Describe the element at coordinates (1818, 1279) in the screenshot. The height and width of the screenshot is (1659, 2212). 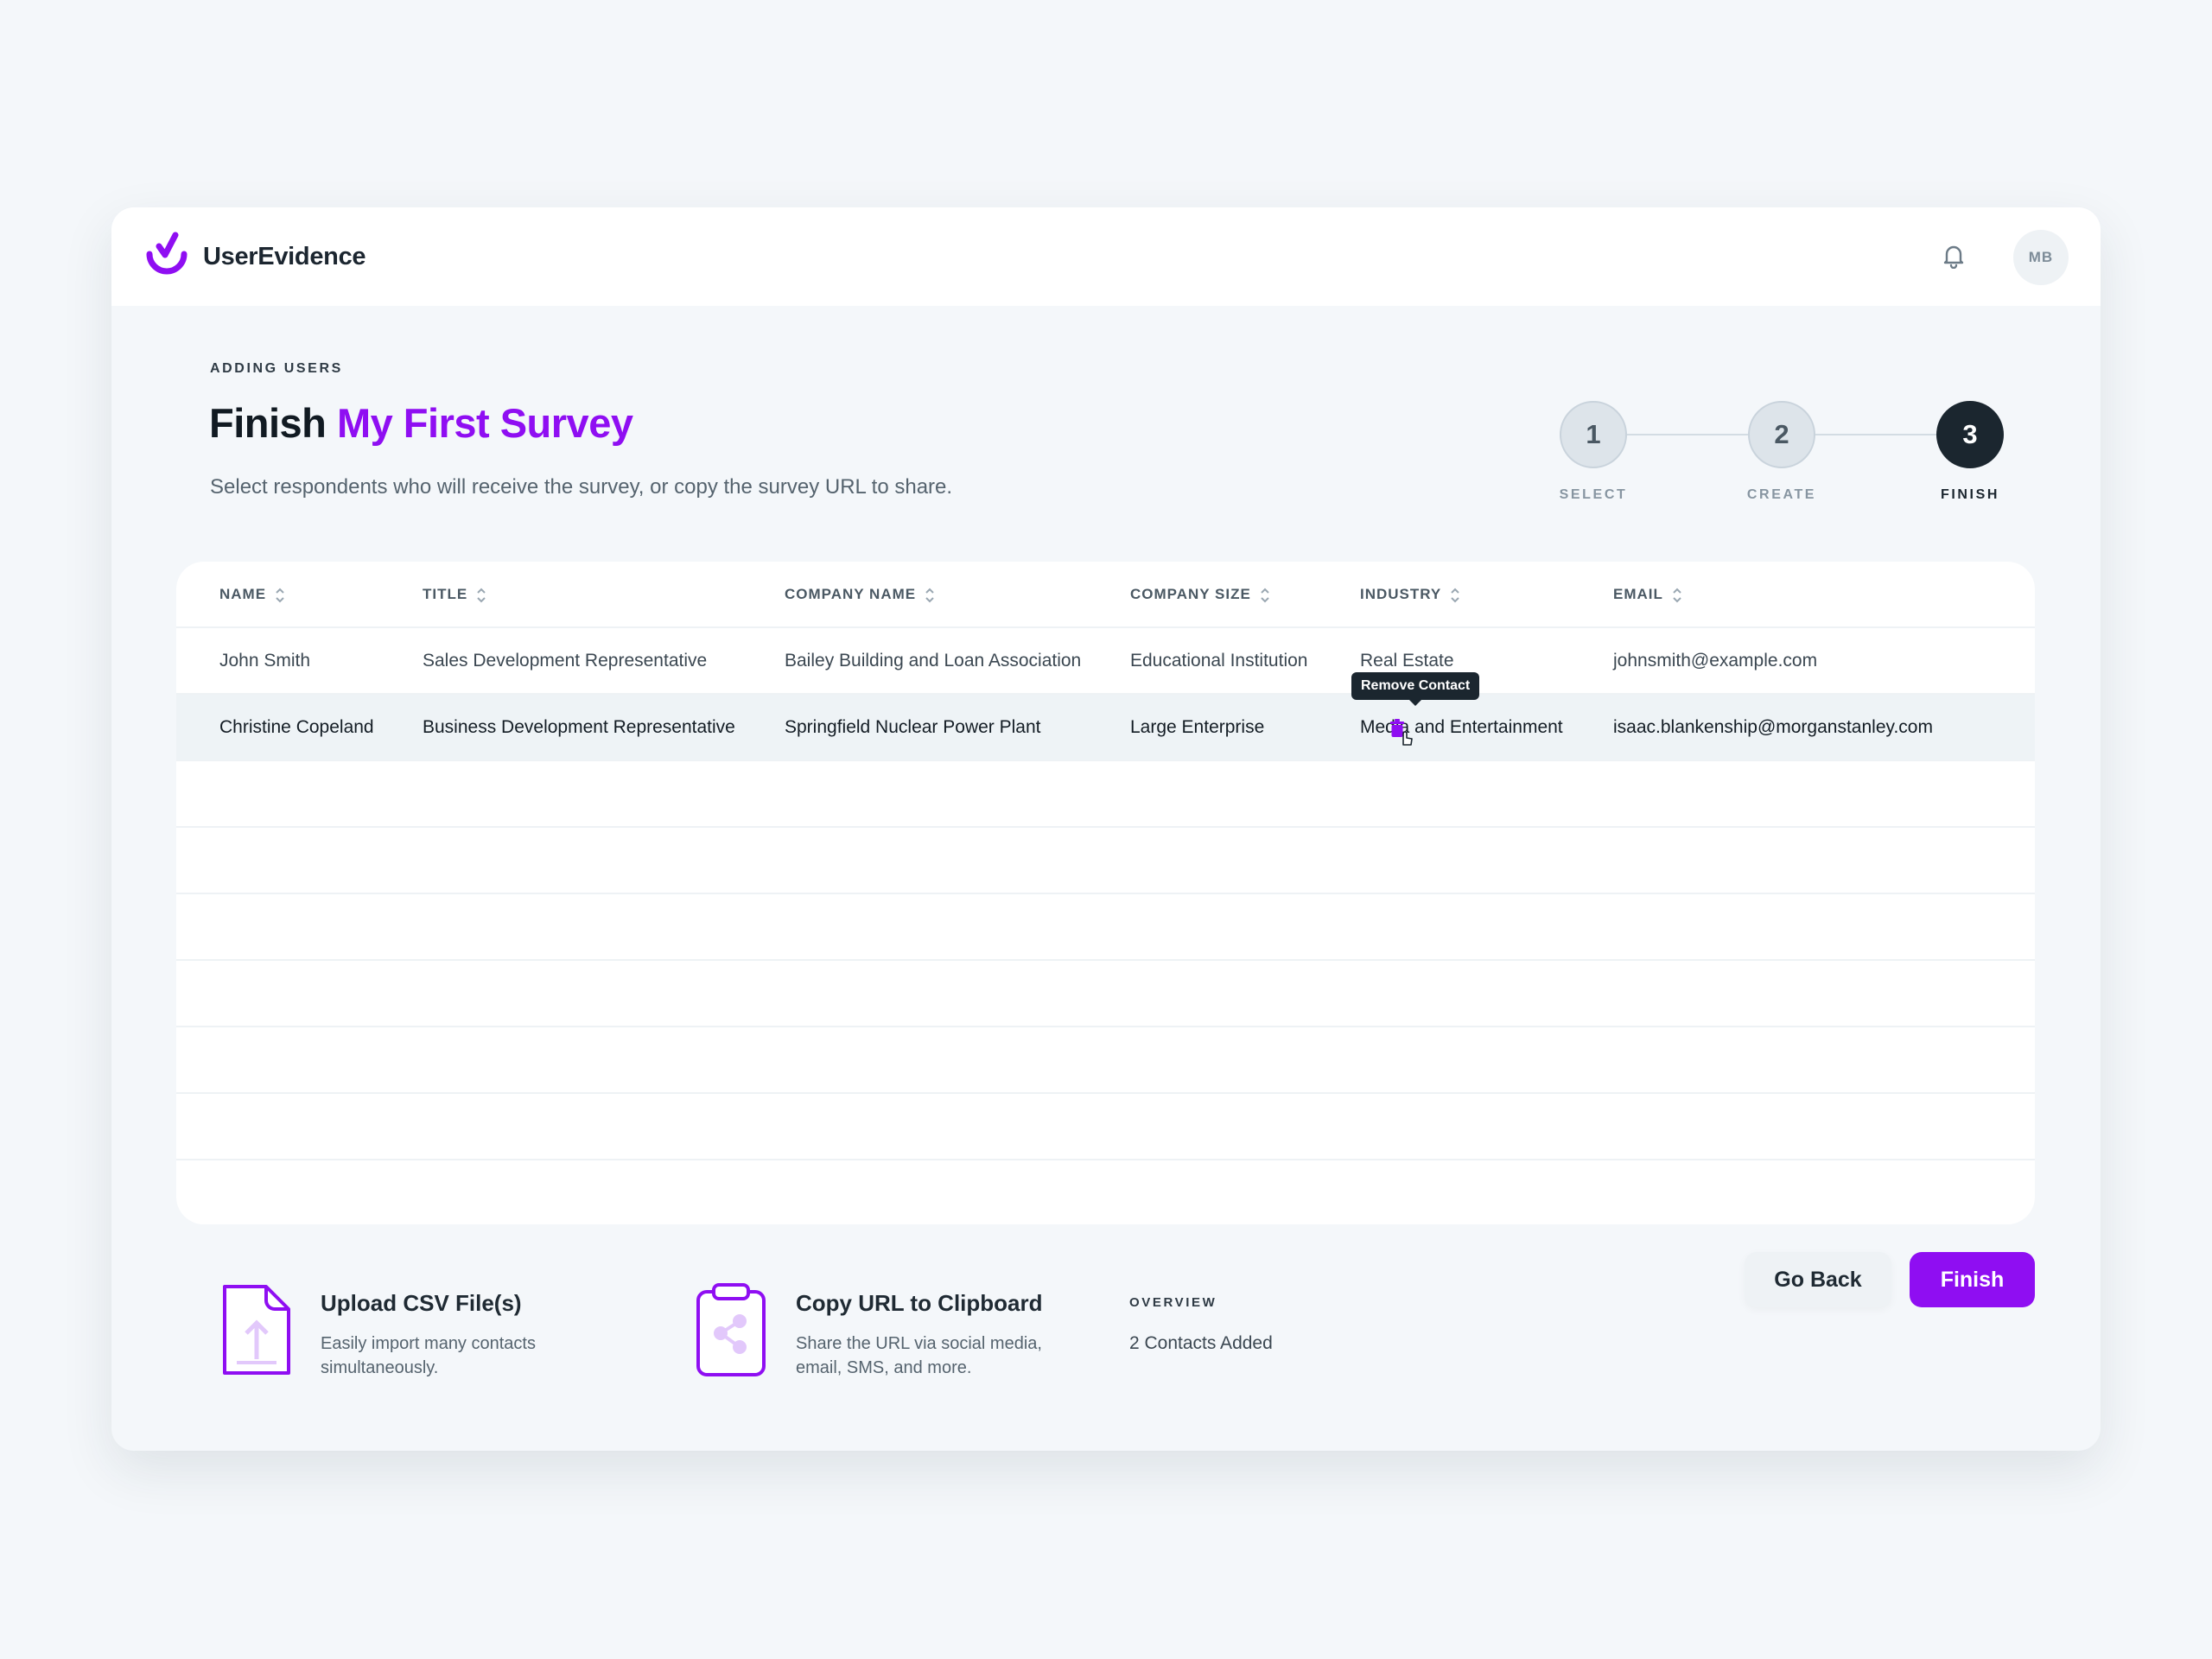
I see `go-back-button: Go Back` at that location.